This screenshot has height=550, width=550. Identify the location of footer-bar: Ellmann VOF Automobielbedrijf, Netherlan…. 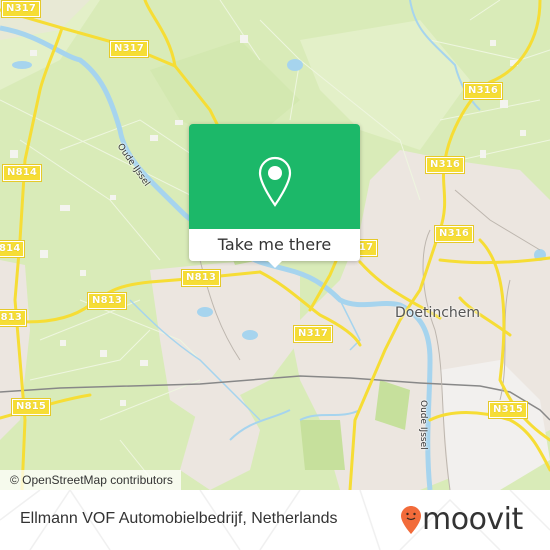
(275, 520).